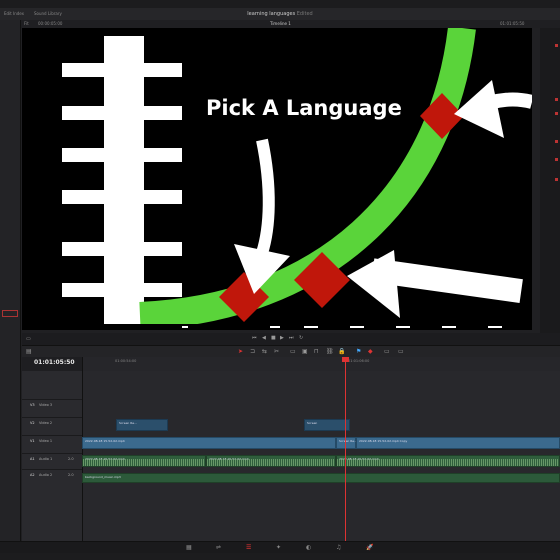 Image resolution: width=560 pixels, height=560 pixels. What do you see at coordinates (10, 313) in the screenshot?
I see `selected-bin` at bounding box center [10, 313].